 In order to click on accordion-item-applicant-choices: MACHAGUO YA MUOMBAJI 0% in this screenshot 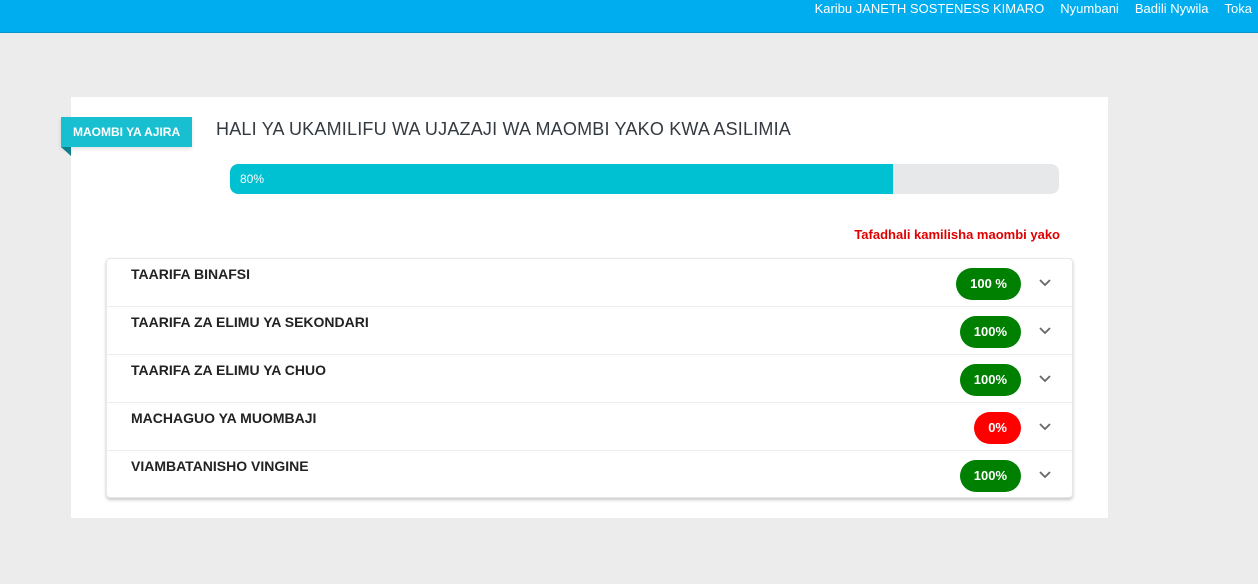, I will do `click(589, 427)`.